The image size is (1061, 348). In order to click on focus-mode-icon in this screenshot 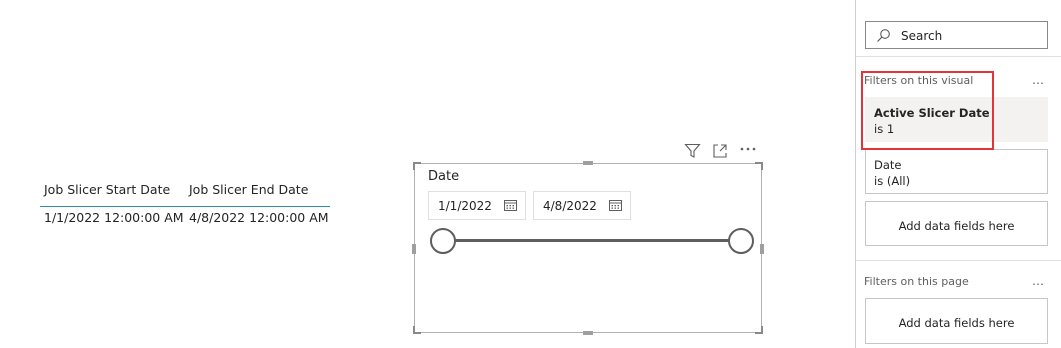, I will do `click(720, 153)`.